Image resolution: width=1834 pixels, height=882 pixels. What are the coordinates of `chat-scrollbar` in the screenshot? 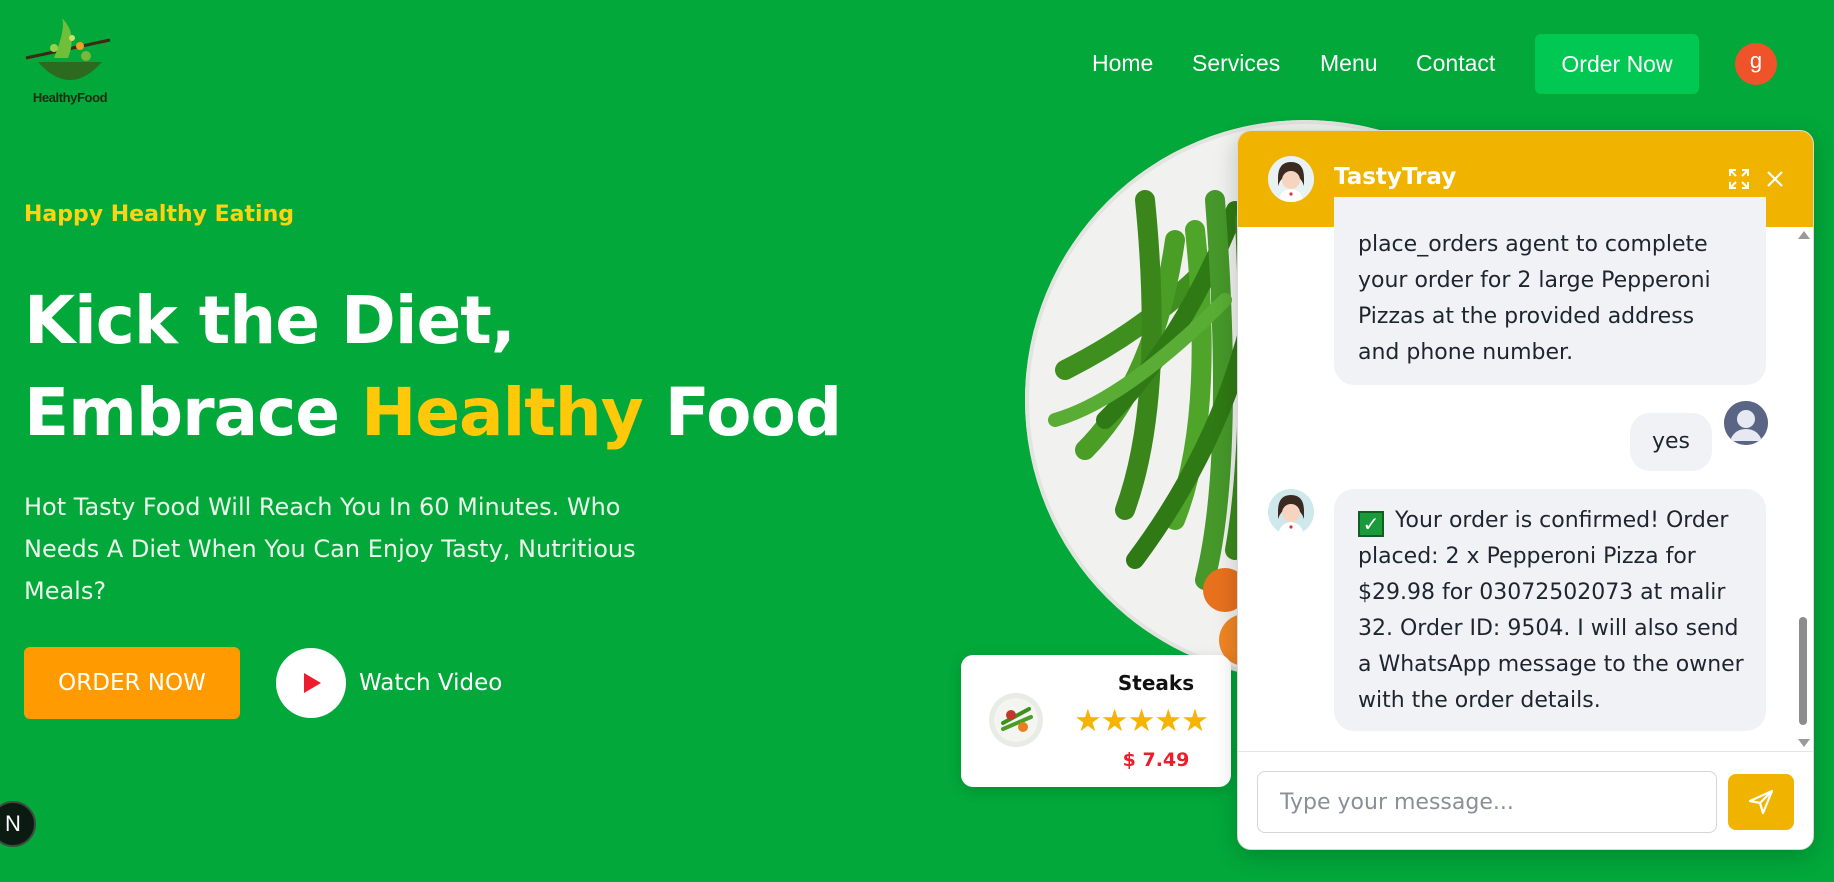 It's located at (1803, 489).